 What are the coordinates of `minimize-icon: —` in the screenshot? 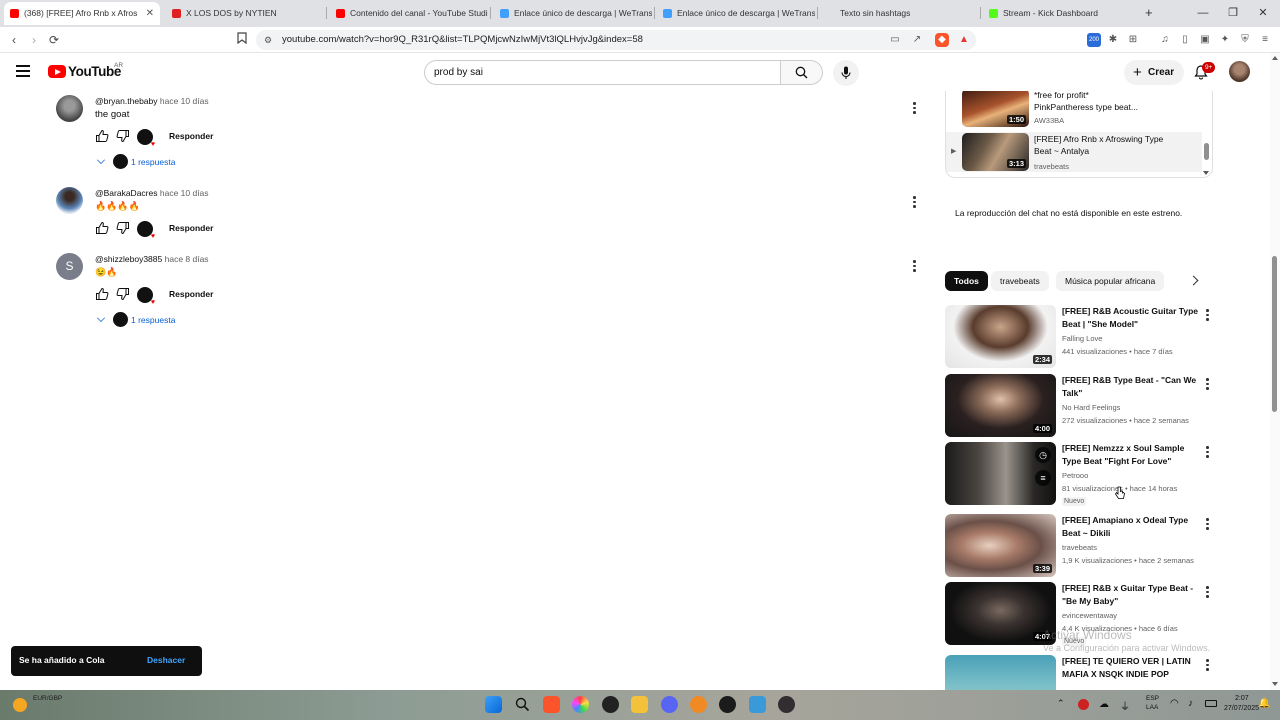 It's located at (1203, 13).